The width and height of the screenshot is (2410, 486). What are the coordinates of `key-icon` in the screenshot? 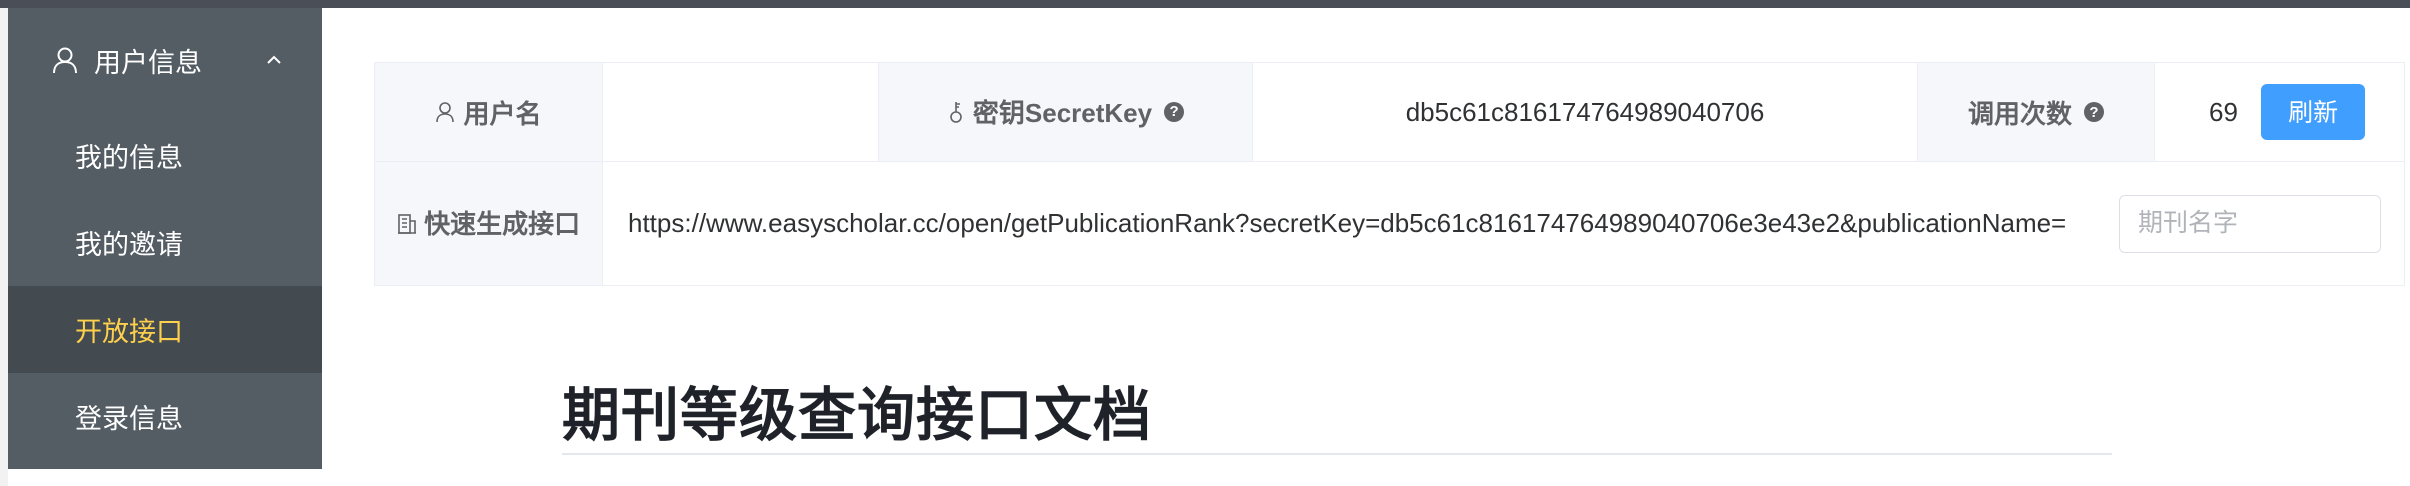 It's located at (956, 112).